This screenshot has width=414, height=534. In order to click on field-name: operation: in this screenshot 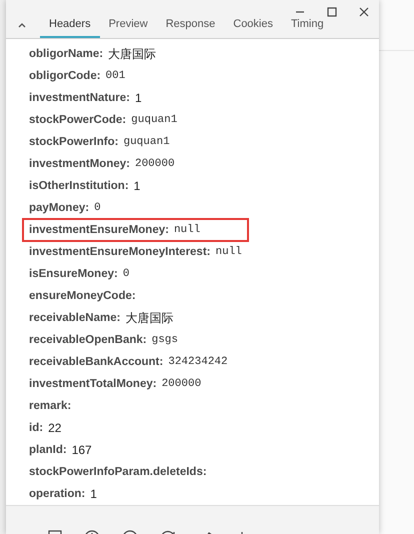, I will do `click(57, 494)`.